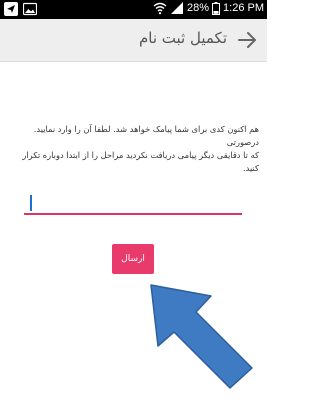  Describe the element at coordinates (133, 204) in the screenshot. I see `verification-code-input` at that location.